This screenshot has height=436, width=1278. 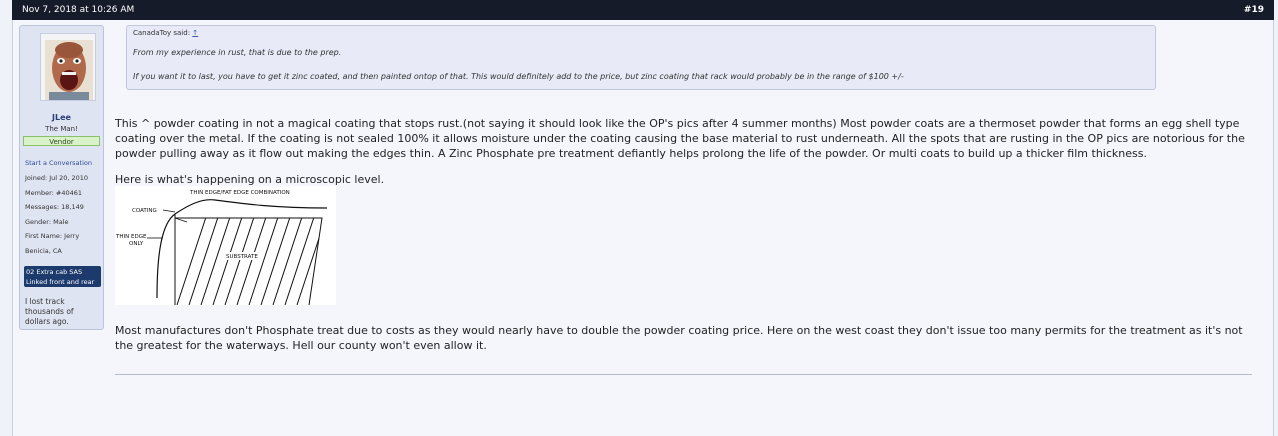 I want to click on quote-author: CanadaToy said: ↑, so click(x=165, y=33).